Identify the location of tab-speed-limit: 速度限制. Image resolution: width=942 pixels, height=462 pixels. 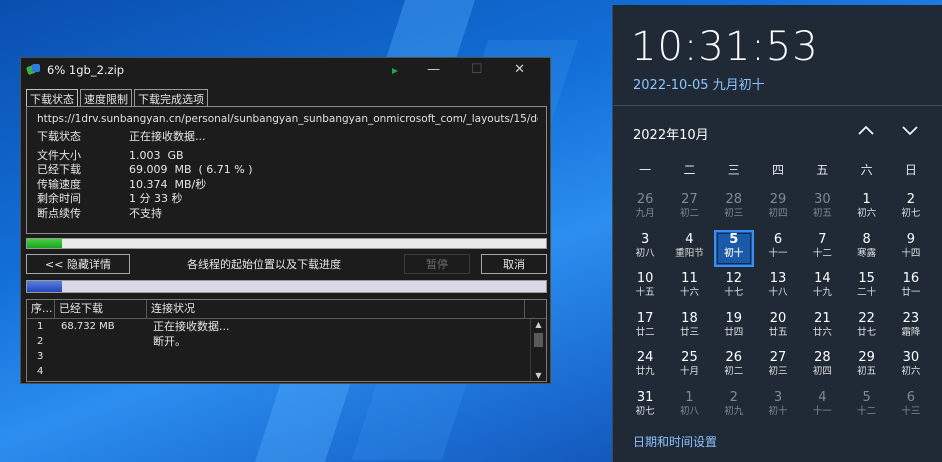
(106, 97).